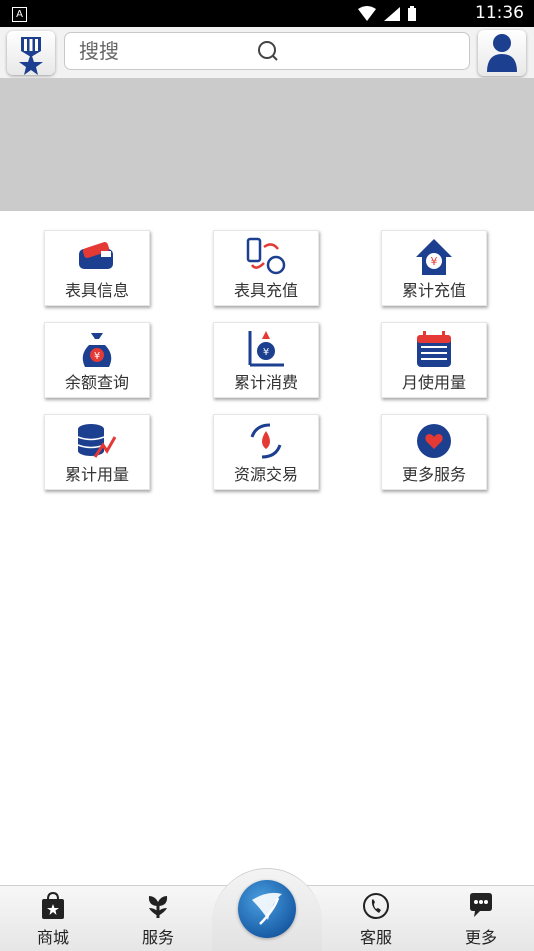 The image size is (534, 951). What do you see at coordinates (367, 13) in the screenshot?
I see `wifi-icon` at bounding box center [367, 13].